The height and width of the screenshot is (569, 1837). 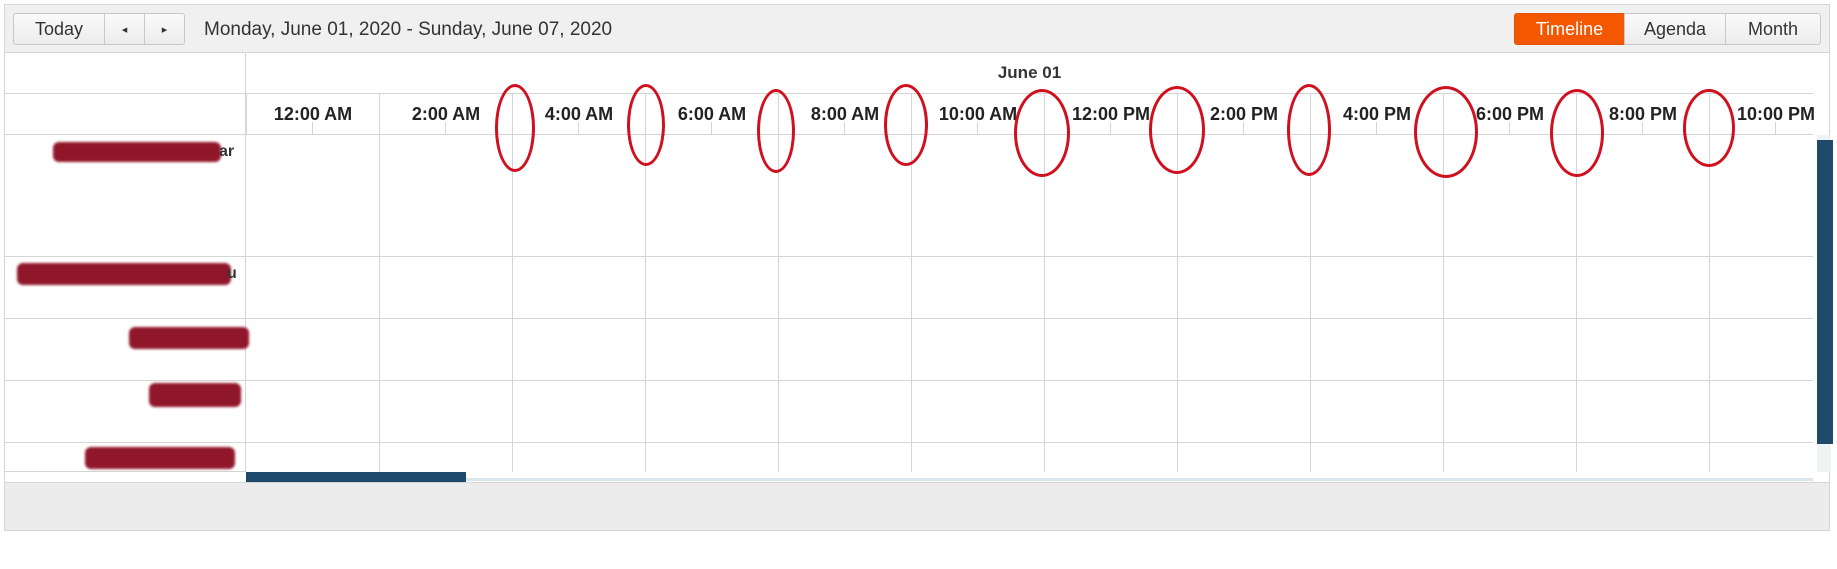 I want to click on caret-right-icon: ▸, so click(x=164, y=29).